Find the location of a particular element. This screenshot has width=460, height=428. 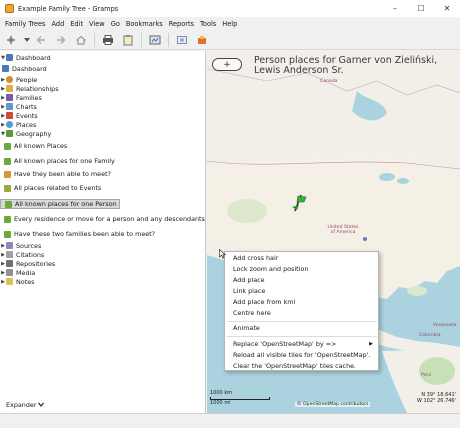

menu-add-place-kml: Add place from kml is located at coordinates (303, 302).